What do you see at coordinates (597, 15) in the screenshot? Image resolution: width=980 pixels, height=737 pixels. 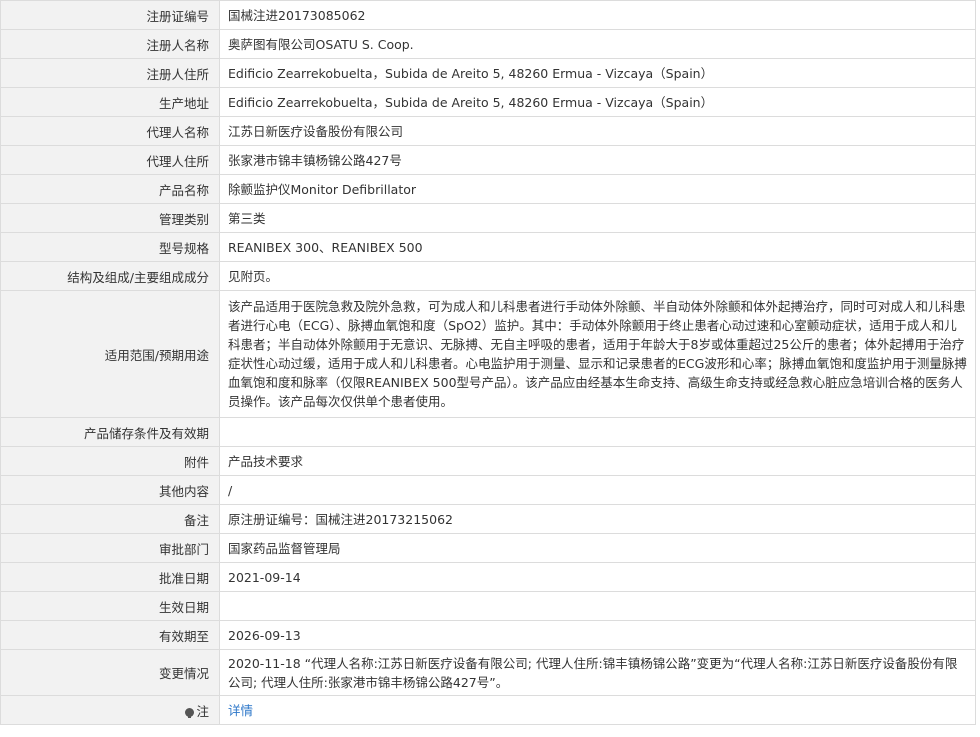 I see `field-value: 国械注进20173085062` at bounding box center [597, 15].